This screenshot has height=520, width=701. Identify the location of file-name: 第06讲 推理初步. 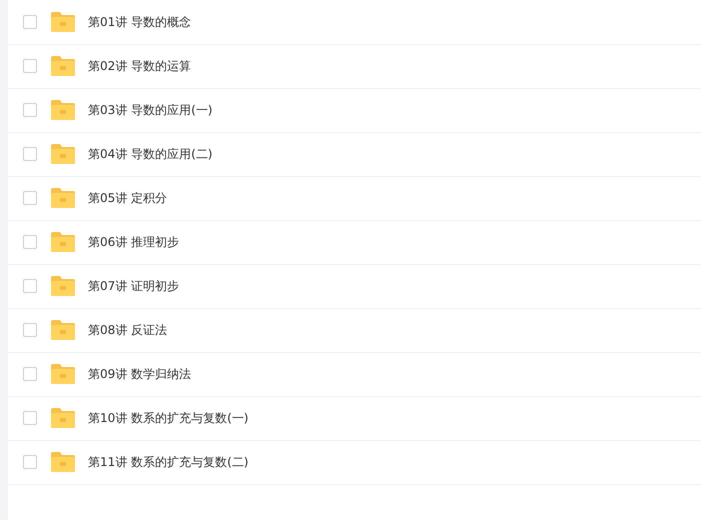
(134, 242).